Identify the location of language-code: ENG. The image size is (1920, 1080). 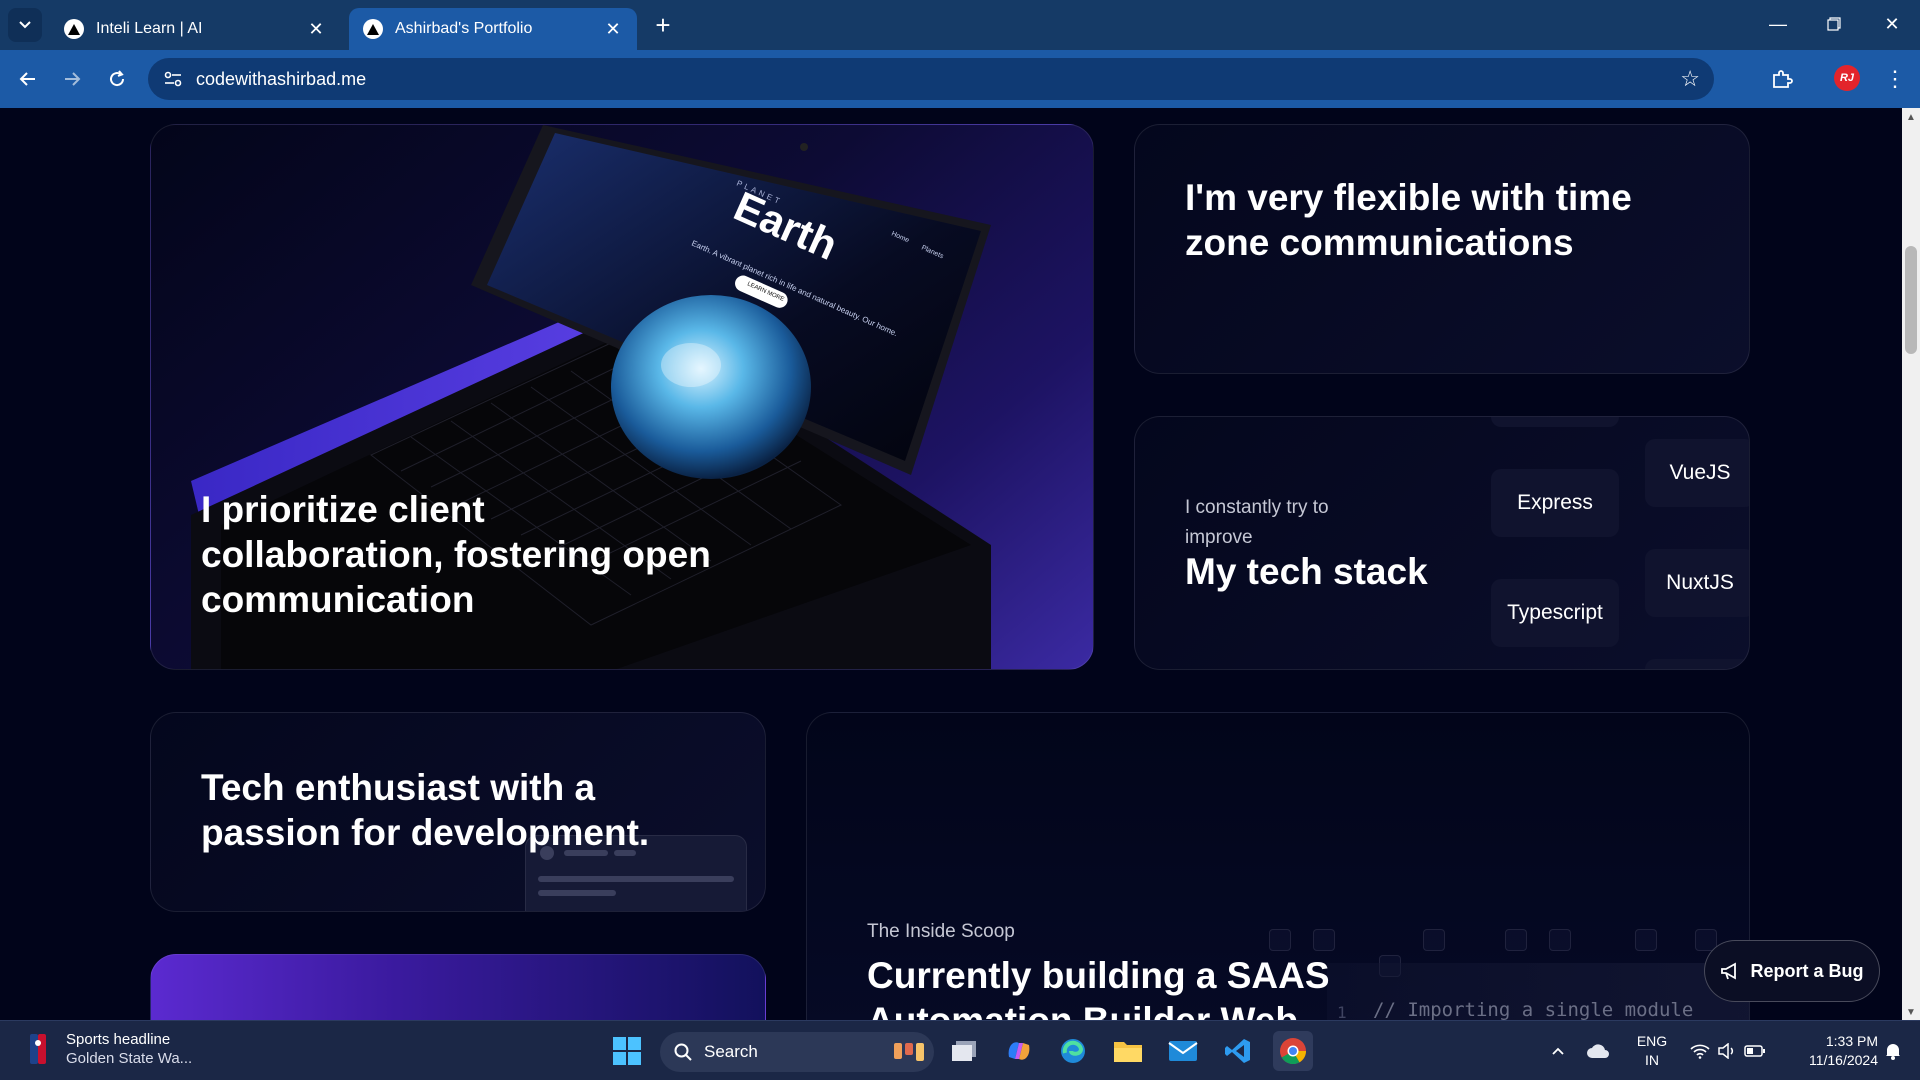
(1652, 1041).